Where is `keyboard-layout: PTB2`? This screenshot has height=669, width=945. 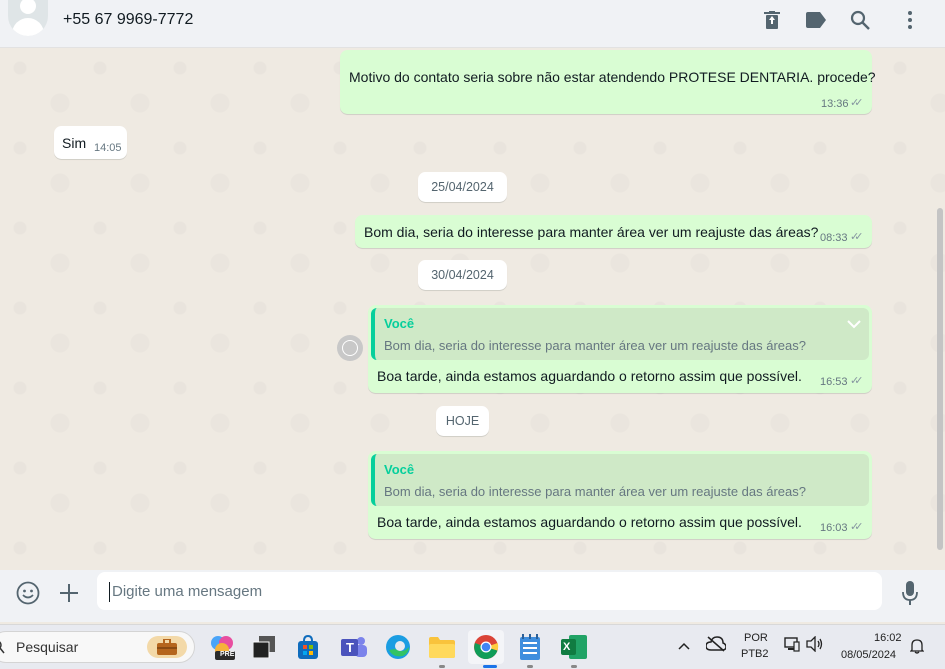
keyboard-layout: PTB2 is located at coordinates (755, 654).